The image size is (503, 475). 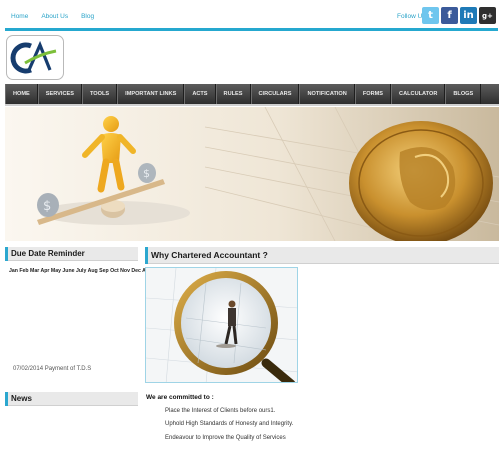 I want to click on news-header: News, so click(x=71, y=399).